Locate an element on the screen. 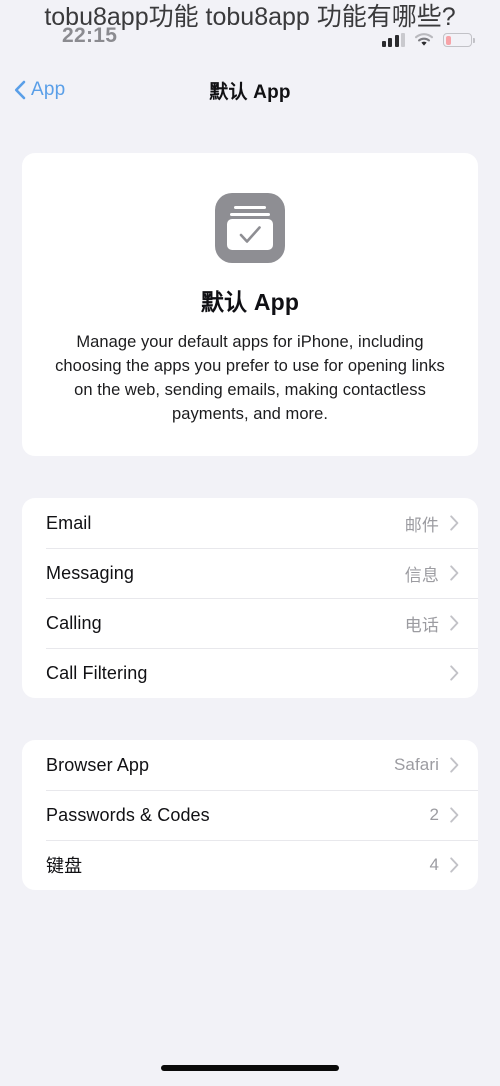  list-item-keyboard: 键盘 4 is located at coordinates (250, 865).